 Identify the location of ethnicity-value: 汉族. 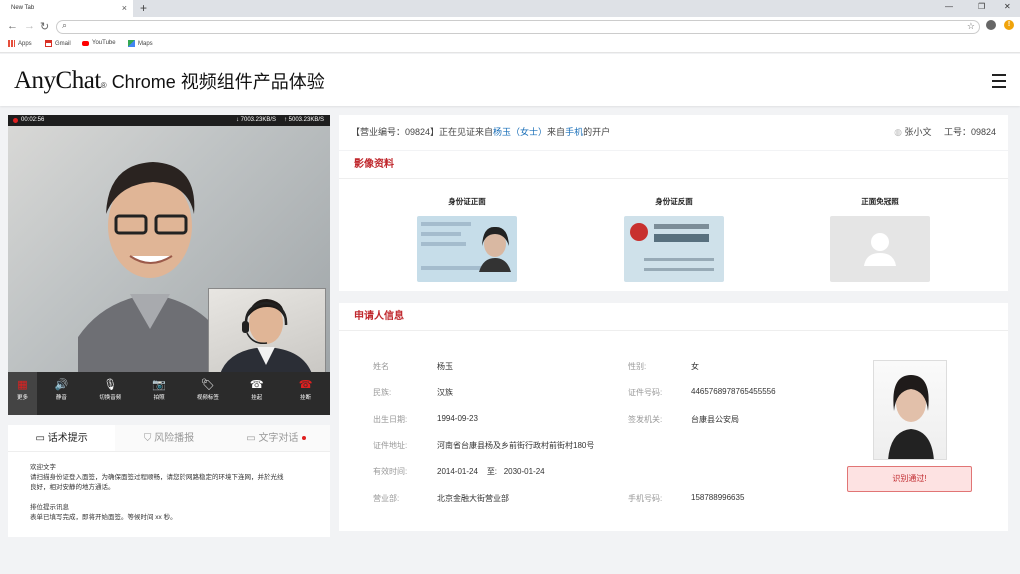
(445, 392).